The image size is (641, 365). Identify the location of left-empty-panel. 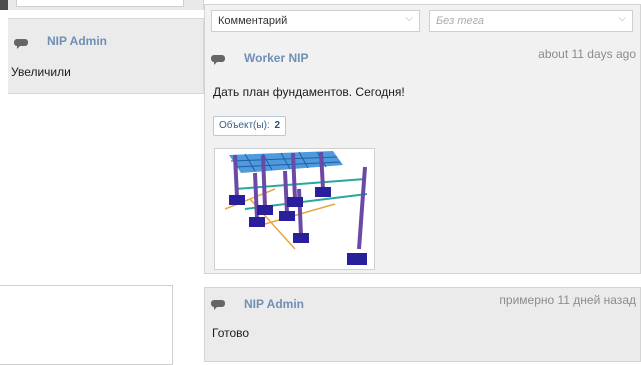
(86, 325).